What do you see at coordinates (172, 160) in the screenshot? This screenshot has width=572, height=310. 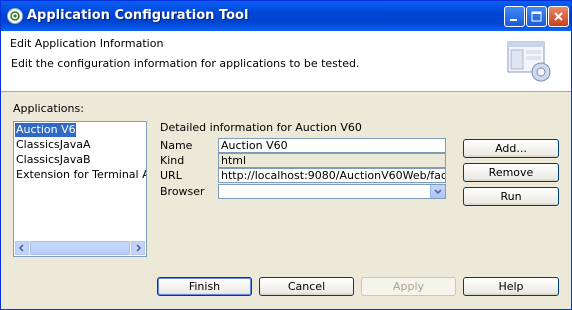 I see `kind-label: Kind` at bounding box center [172, 160].